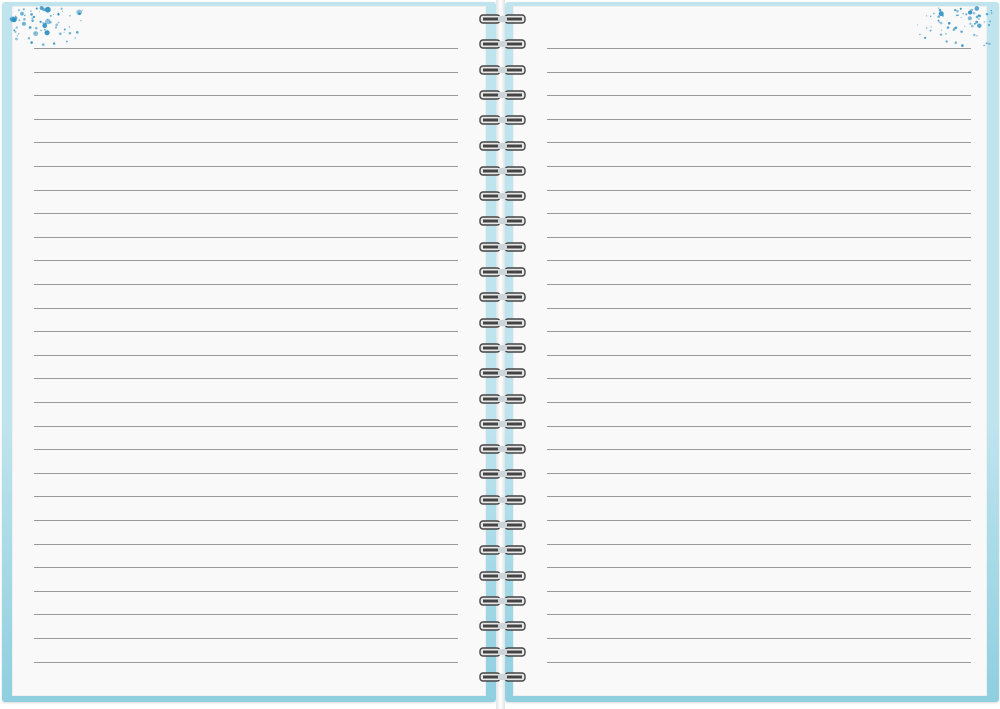  I want to click on ink-splash-top-left, so click(46, 26).